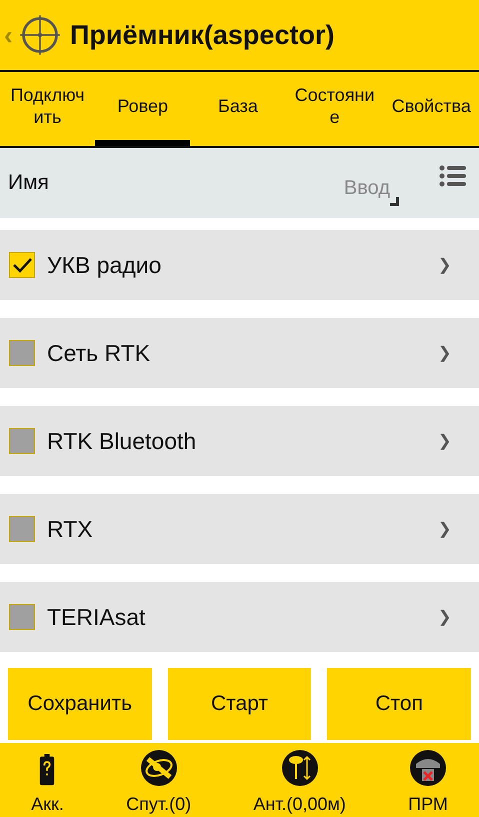 The height and width of the screenshot is (817, 479). Describe the element at coordinates (300, 768) in the screenshot. I see `antenna-height-icon` at that location.